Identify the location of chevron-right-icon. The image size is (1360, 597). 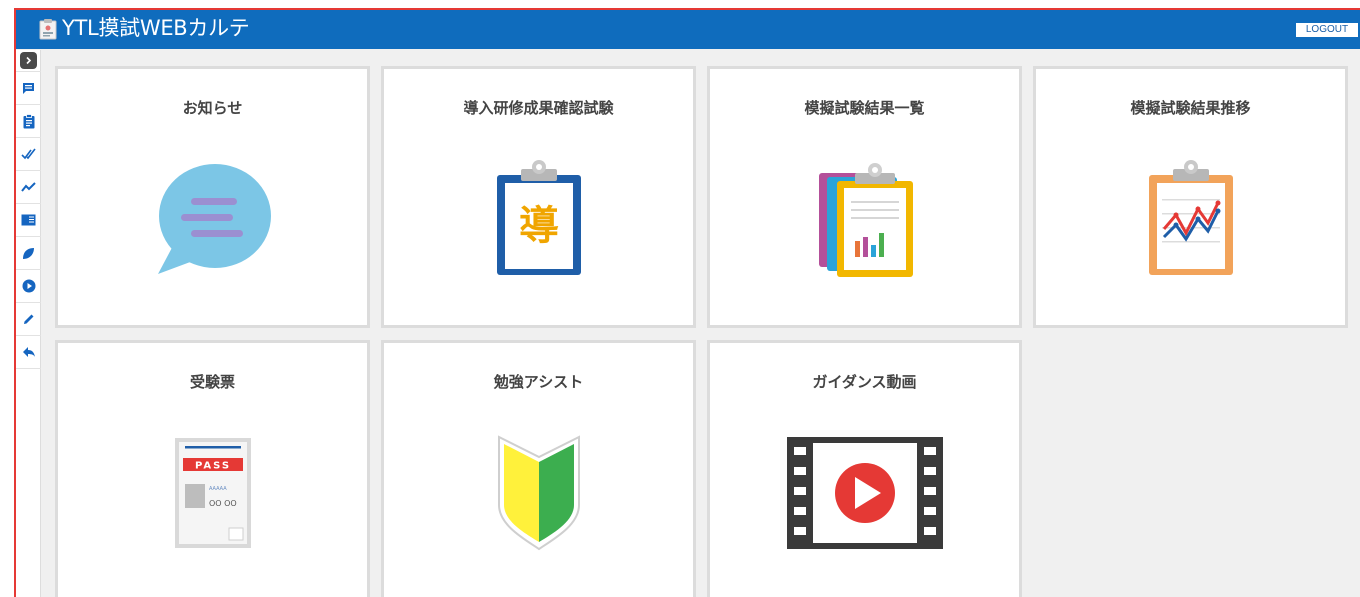
(28, 60).